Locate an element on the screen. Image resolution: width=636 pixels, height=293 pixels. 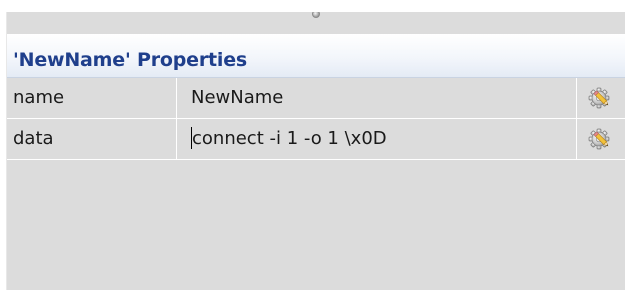
property-name-cell: data is located at coordinates (92, 139).